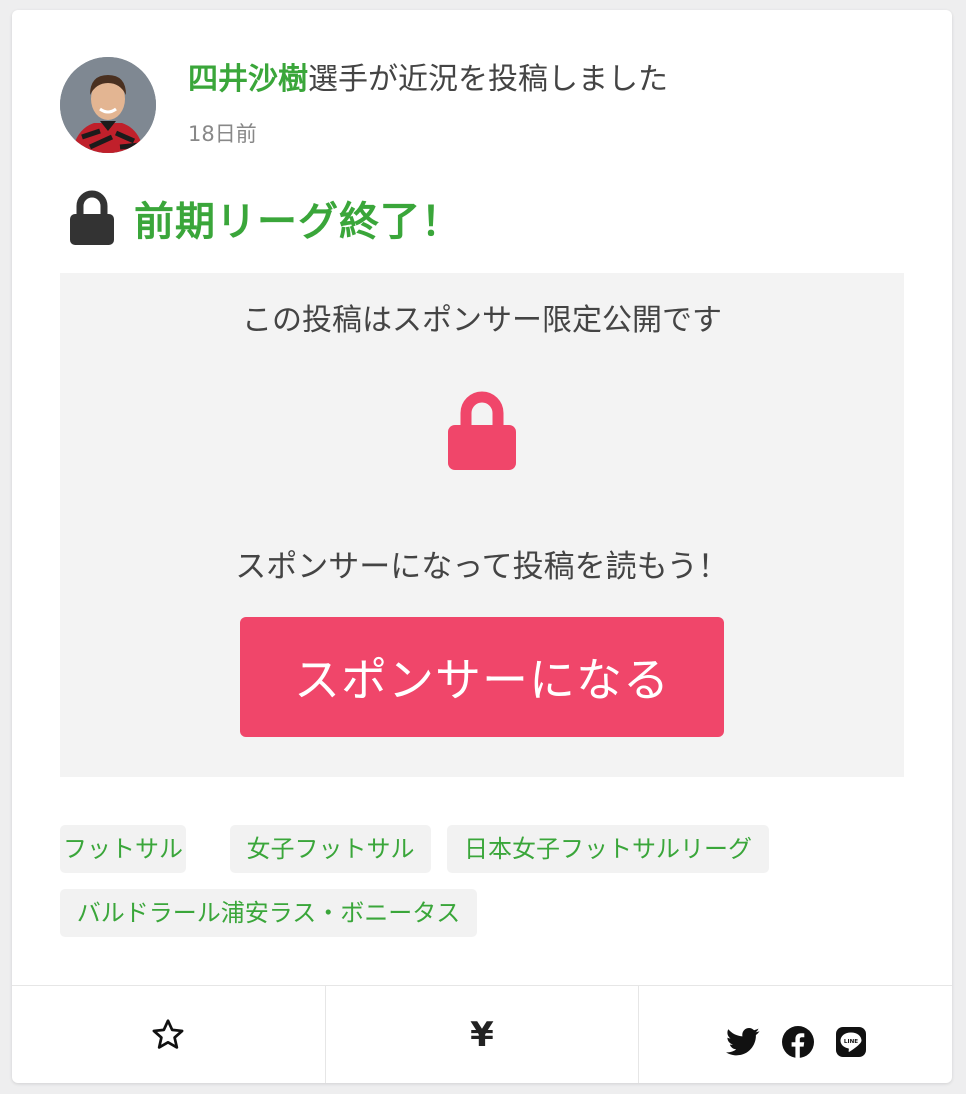 This screenshot has height=1094, width=966. What do you see at coordinates (123, 849) in the screenshot?
I see `tag-chip: フットサル` at bounding box center [123, 849].